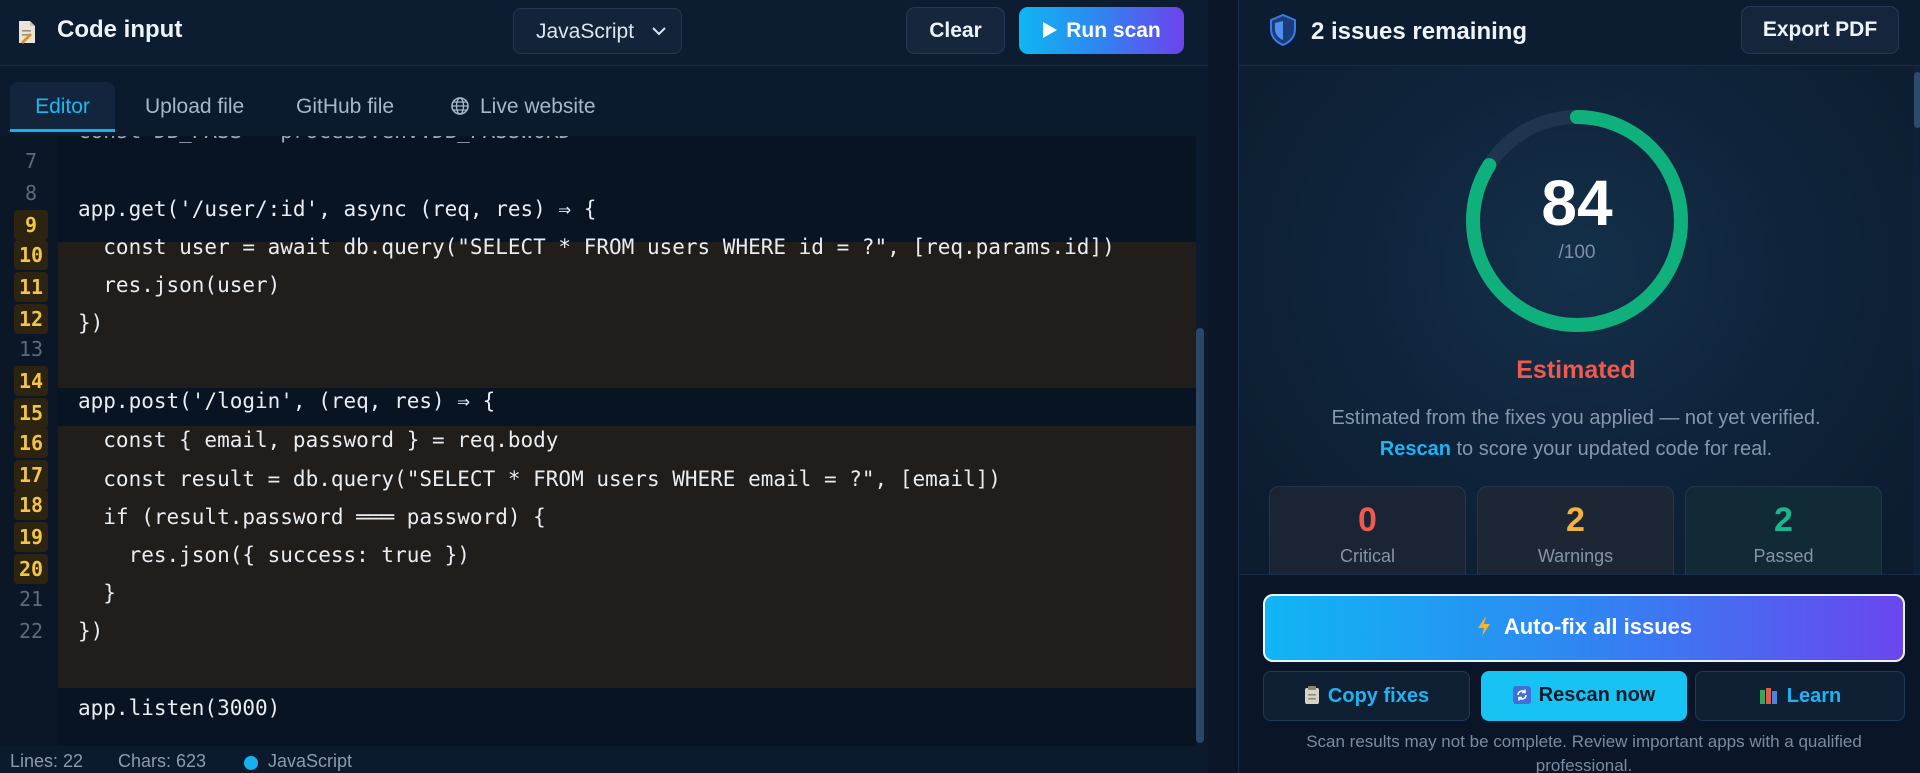  Describe the element at coordinates (1050, 30) in the screenshot. I see `play-icon` at that location.